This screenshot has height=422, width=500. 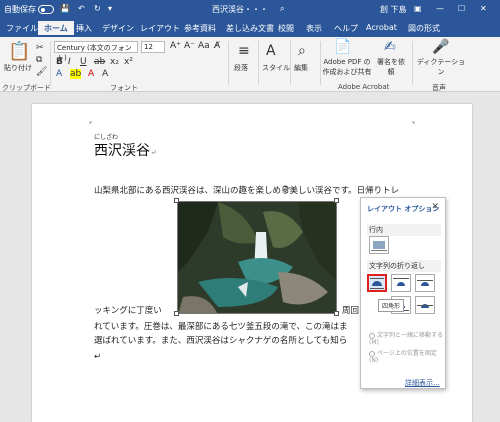 I want to click on paragraph-icon: ≡, so click(x=244, y=51).